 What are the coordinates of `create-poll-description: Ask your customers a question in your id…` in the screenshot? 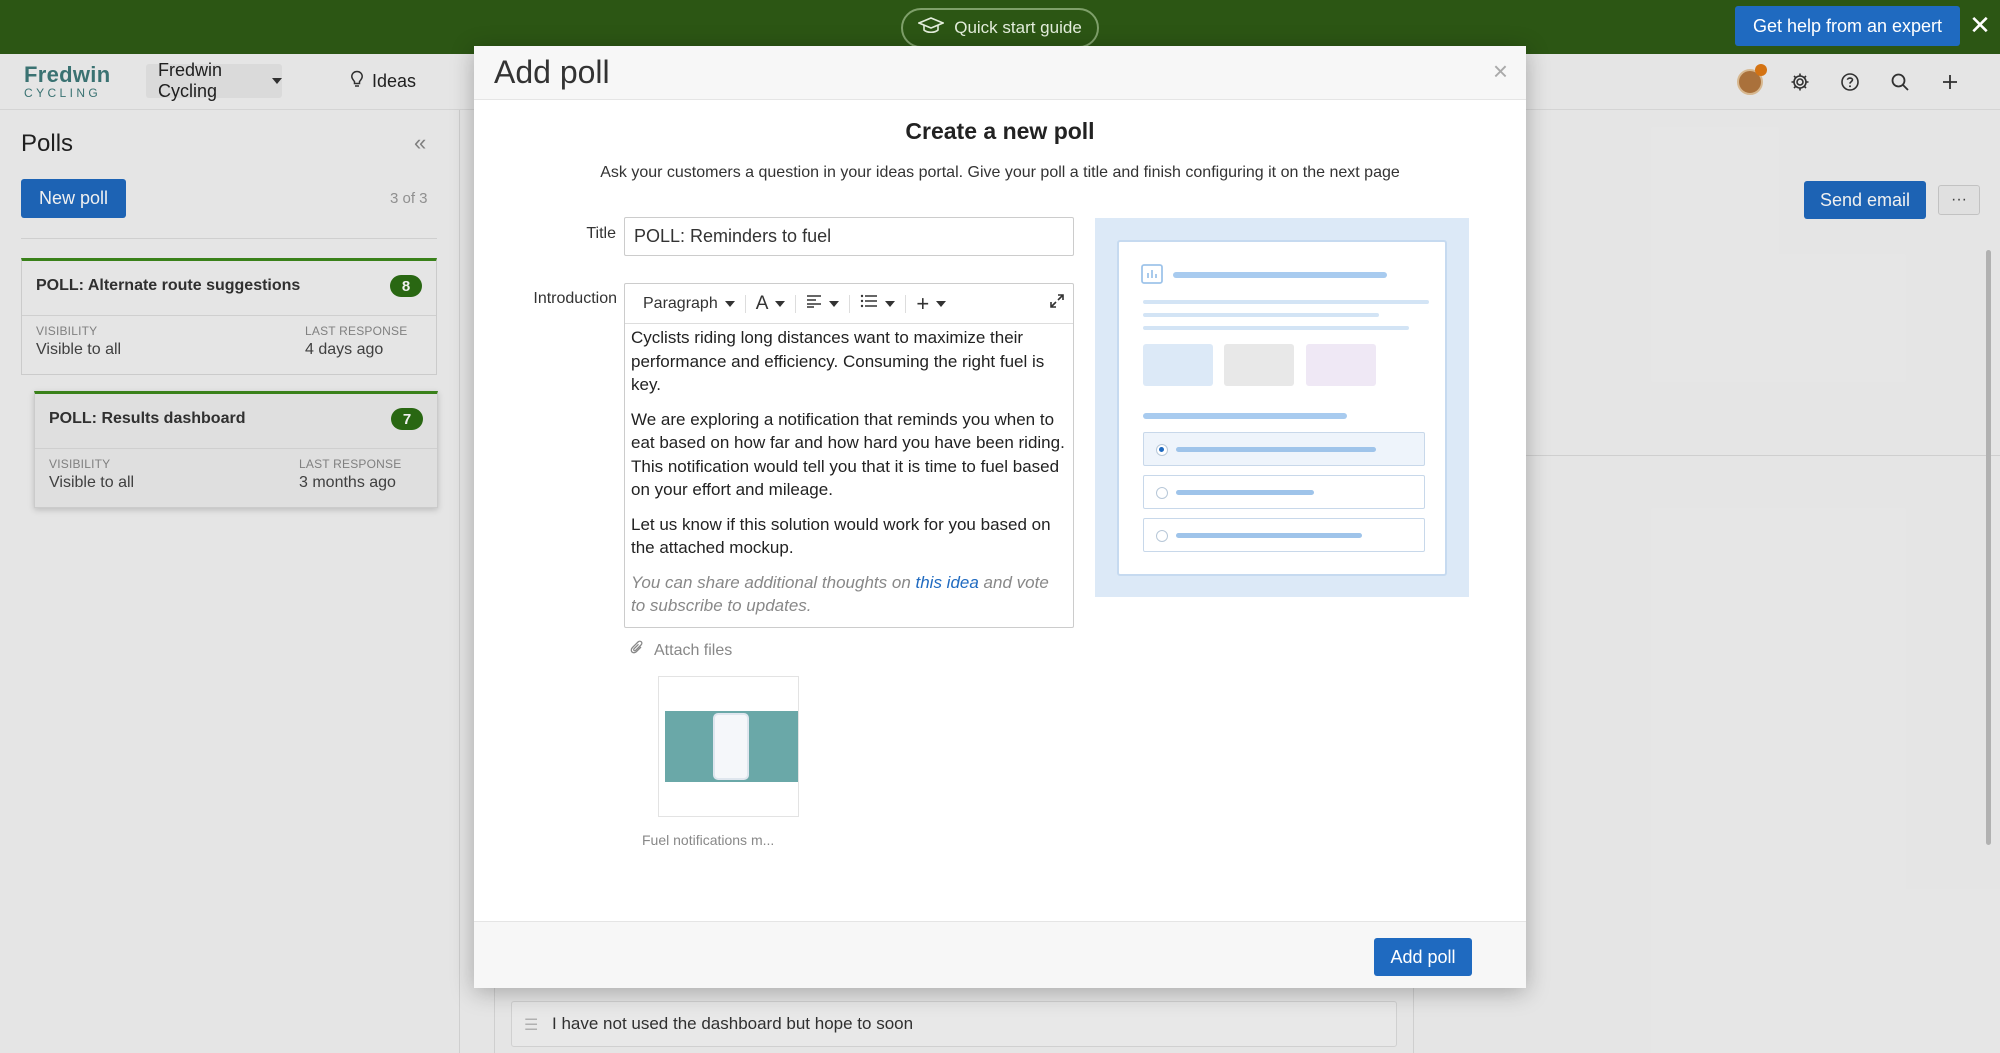 It's located at (1000, 172).